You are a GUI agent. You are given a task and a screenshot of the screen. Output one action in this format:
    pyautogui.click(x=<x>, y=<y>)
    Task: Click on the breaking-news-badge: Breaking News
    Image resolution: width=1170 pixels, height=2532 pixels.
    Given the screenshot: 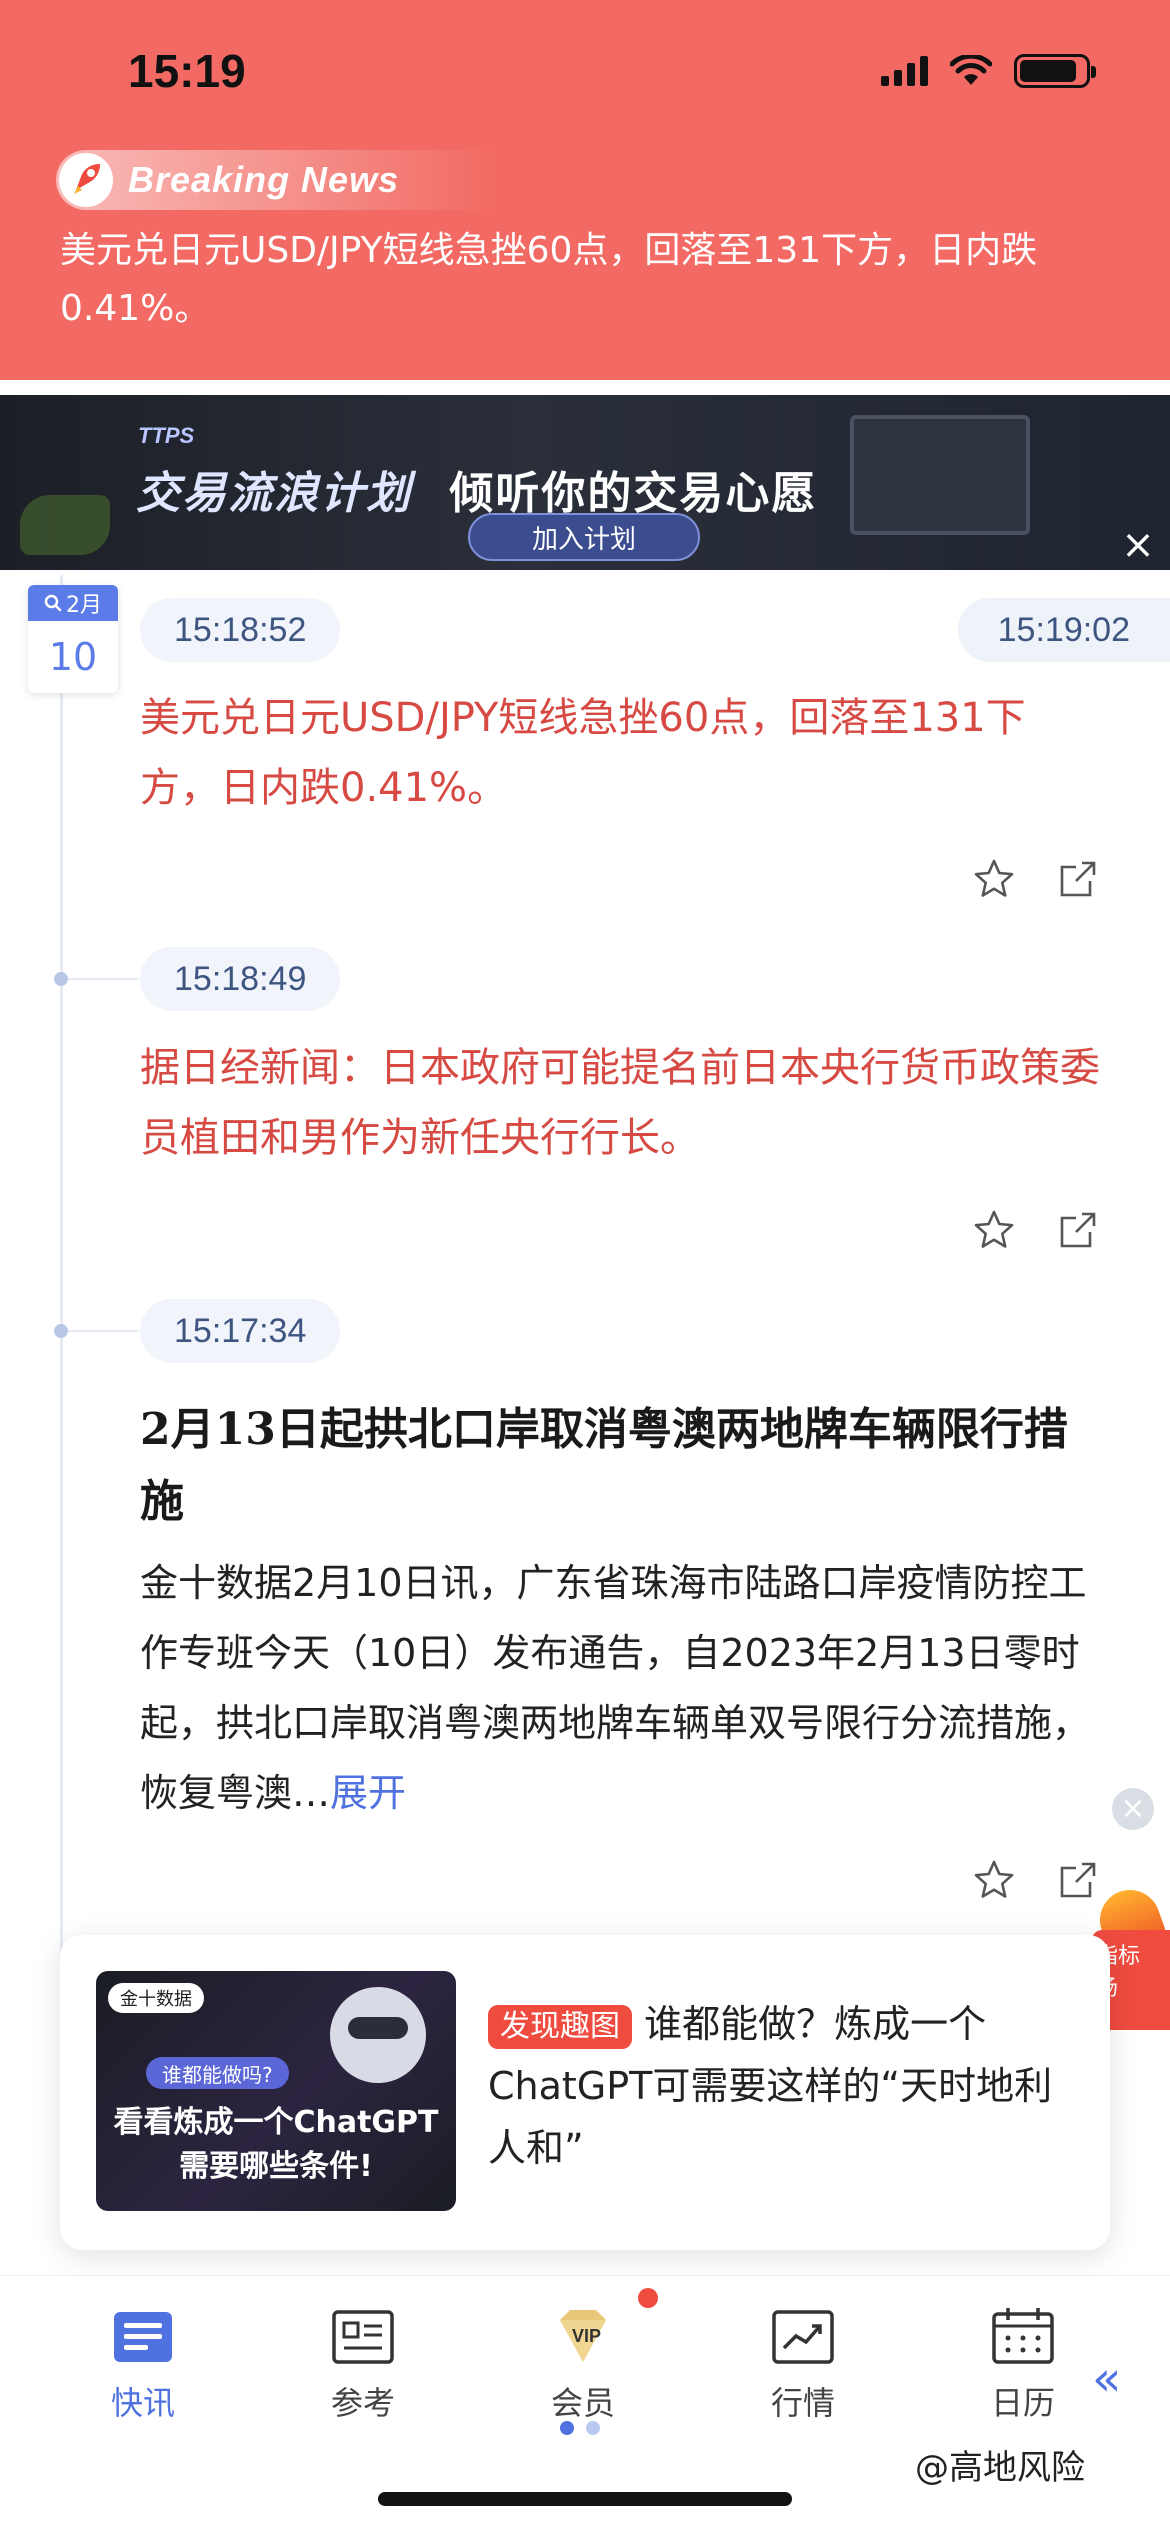 What is the action you would take?
    pyautogui.click(x=276, y=180)
    